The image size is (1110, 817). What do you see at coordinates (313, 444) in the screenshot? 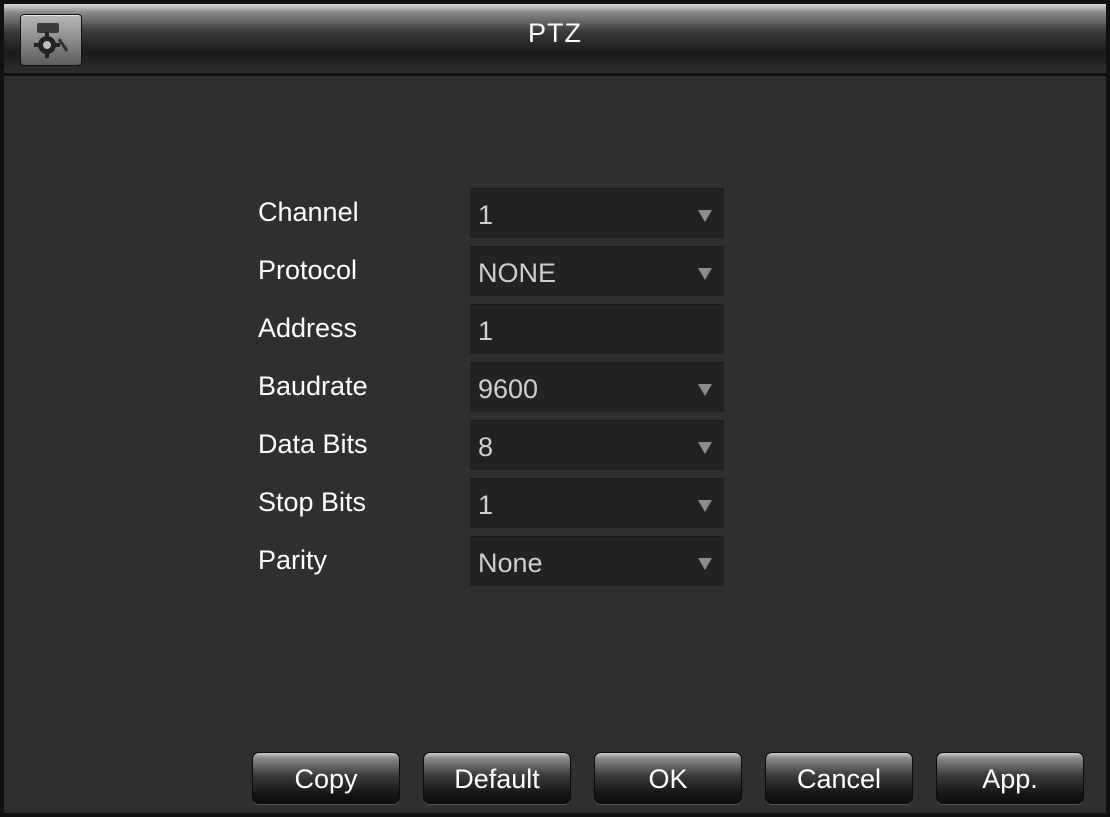
I see `data-bits-label: Data Bits` at bounding box center [313, 444].